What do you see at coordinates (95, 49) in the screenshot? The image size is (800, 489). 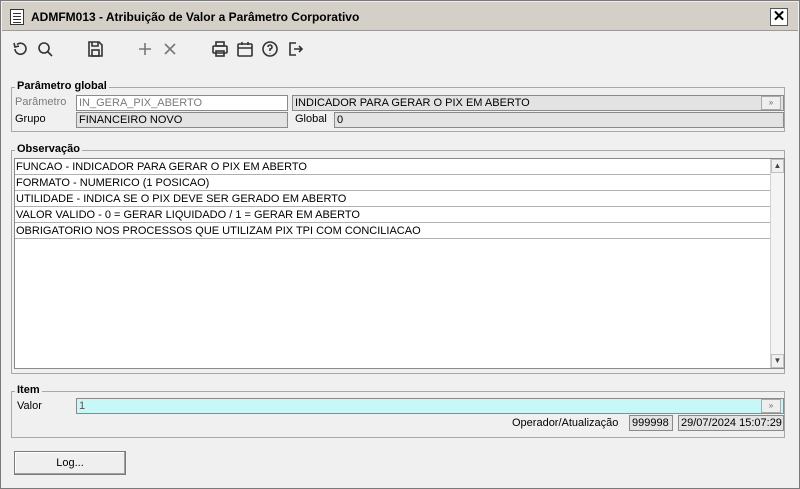 I see `save-icon` at bounding box center [95, 49].